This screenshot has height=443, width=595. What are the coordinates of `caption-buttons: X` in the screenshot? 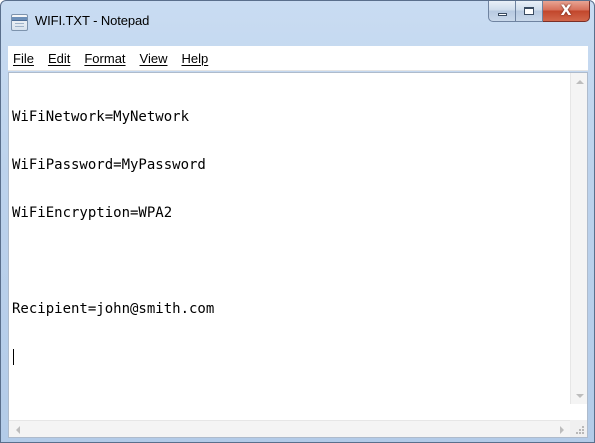 It's located at (539, 12).